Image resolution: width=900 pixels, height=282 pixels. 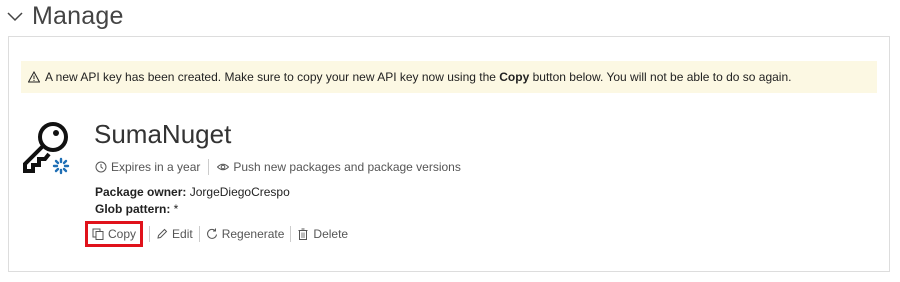 I want to click on chevron-down-icon, so click(x=15, y=17).